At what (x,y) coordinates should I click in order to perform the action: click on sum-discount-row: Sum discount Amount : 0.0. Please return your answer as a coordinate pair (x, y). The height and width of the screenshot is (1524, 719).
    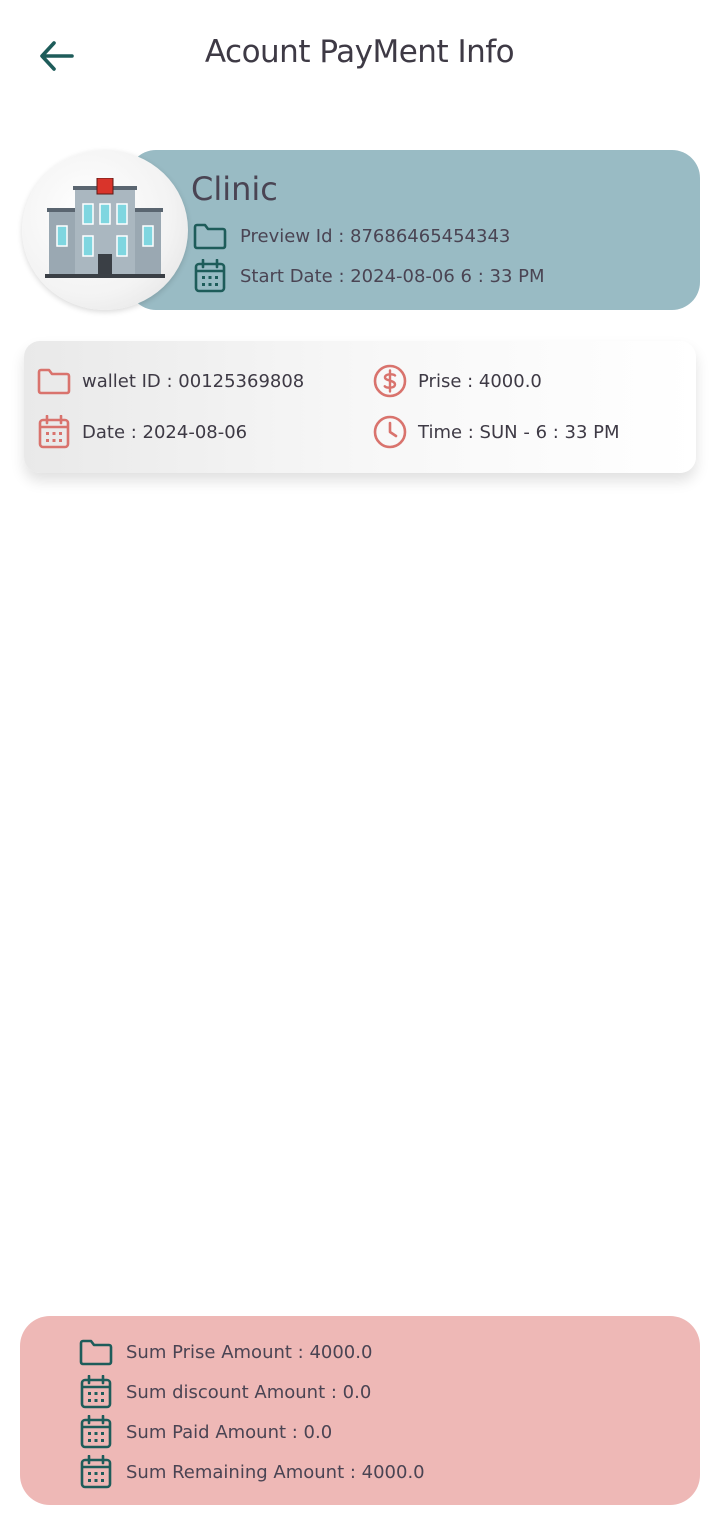
    Looking at the image, I should click on (224, 1392).